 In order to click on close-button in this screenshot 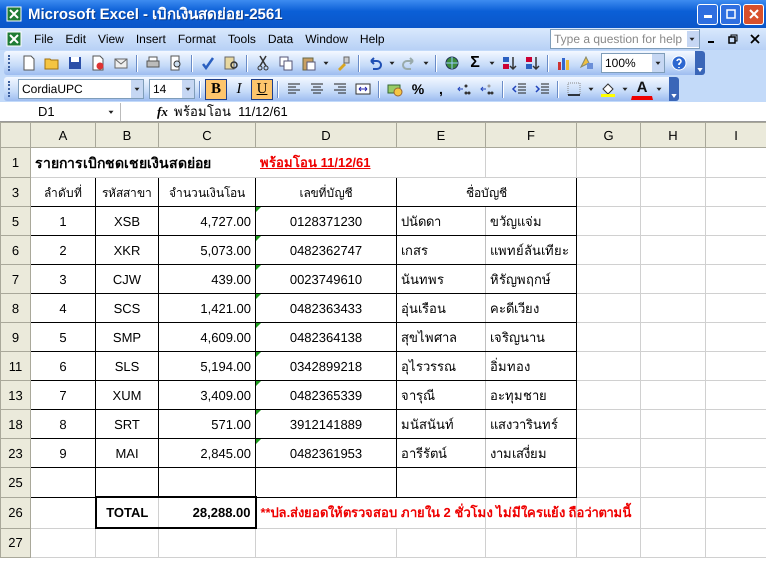, I will do `click(753, 14)`.